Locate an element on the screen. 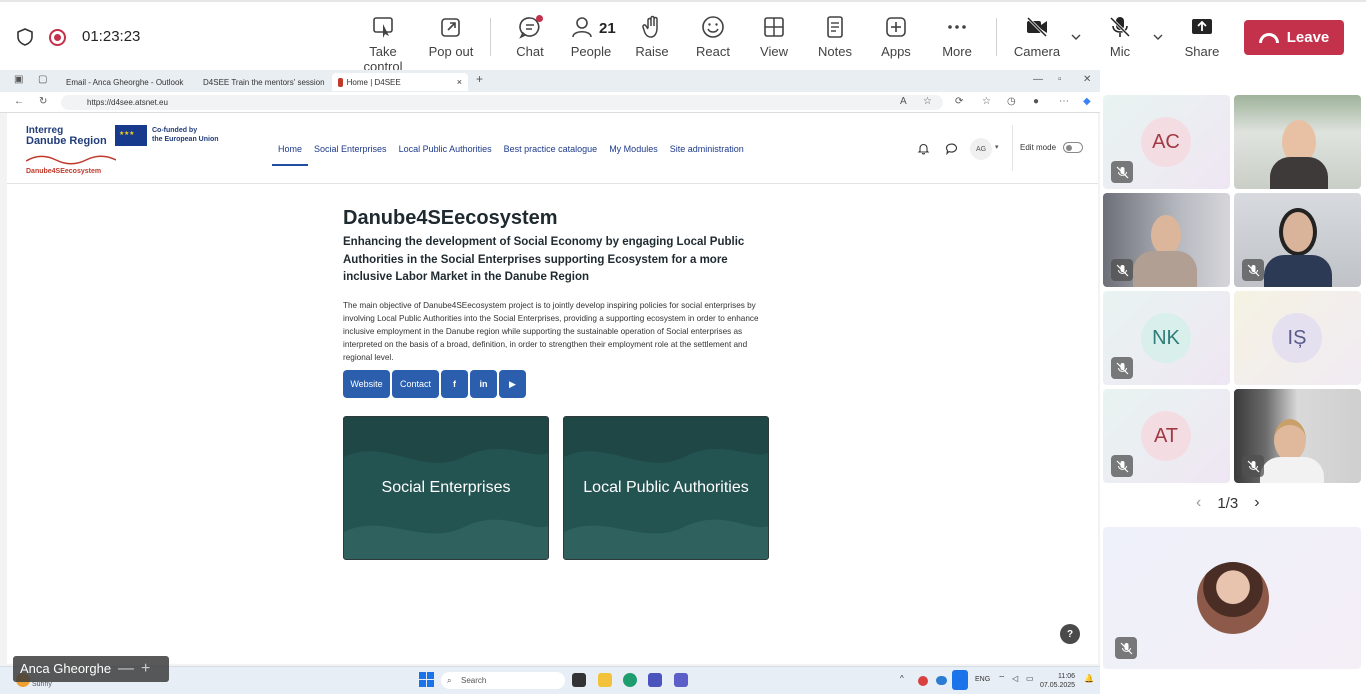  teams-classic-icon is located at coordinates (681, 680).